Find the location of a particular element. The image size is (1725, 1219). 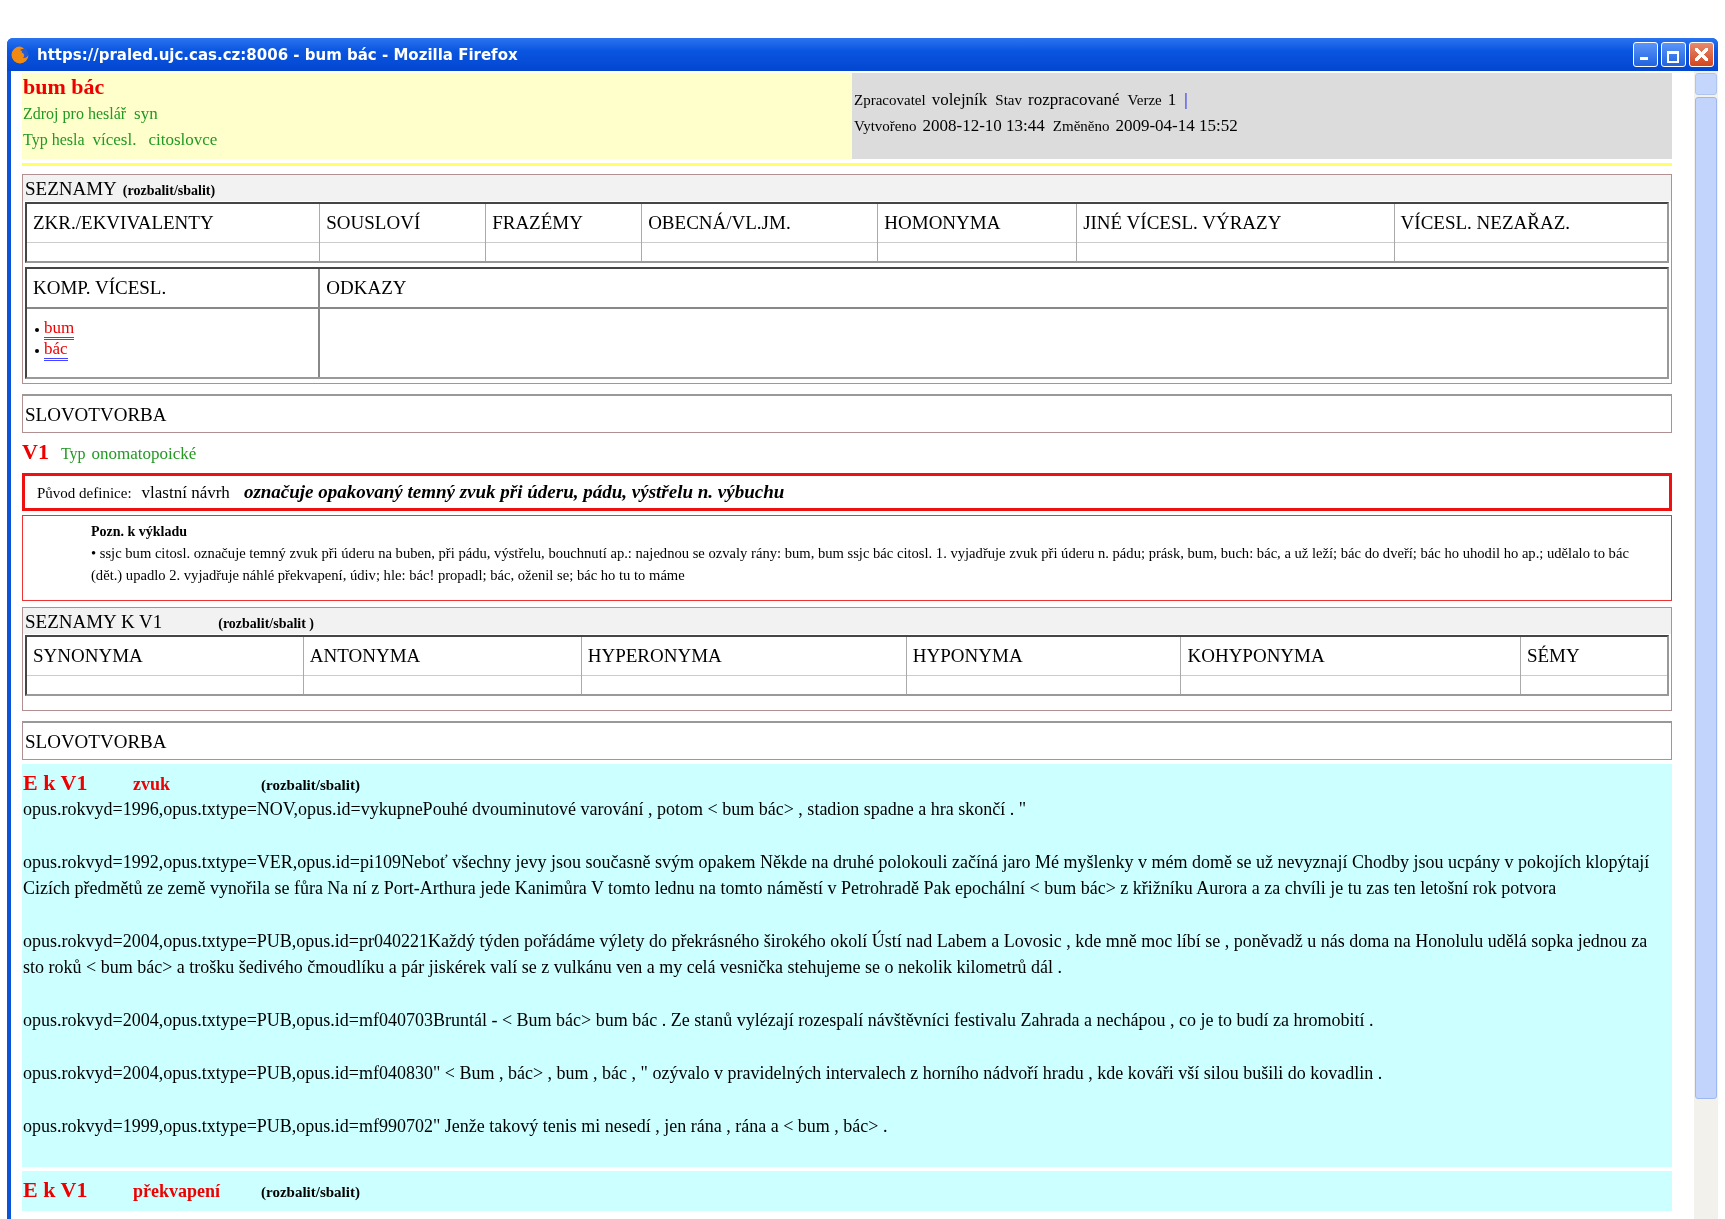

meta-label: Zpracovatel is located at coordinates (890, 100).